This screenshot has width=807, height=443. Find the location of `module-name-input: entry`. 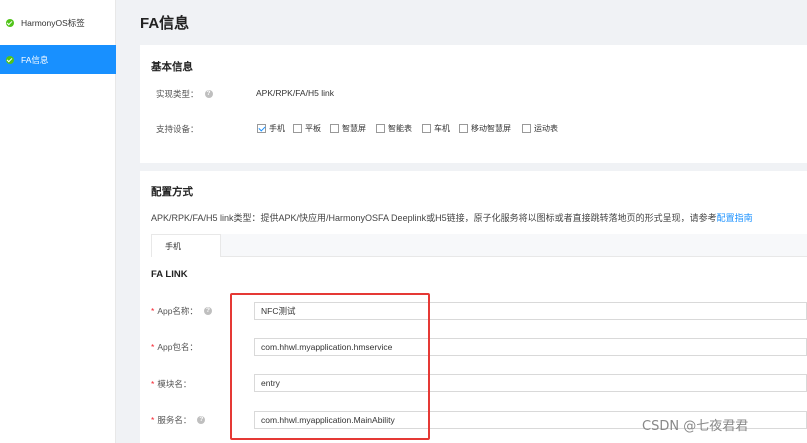

module-name-input: entry is located at coordinates (530, 383).